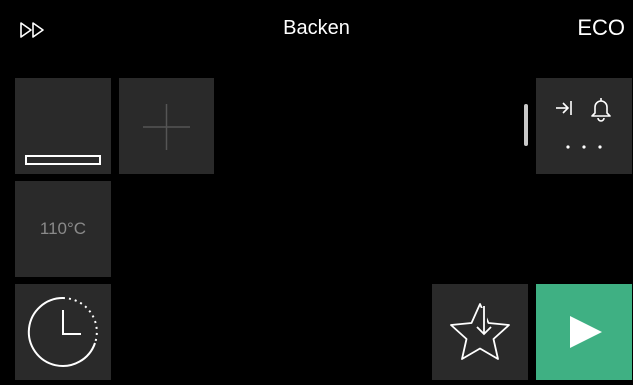 The width and height of the screenshot is (633, 385). I want to click on more-dots-icon, so click(584, 147).